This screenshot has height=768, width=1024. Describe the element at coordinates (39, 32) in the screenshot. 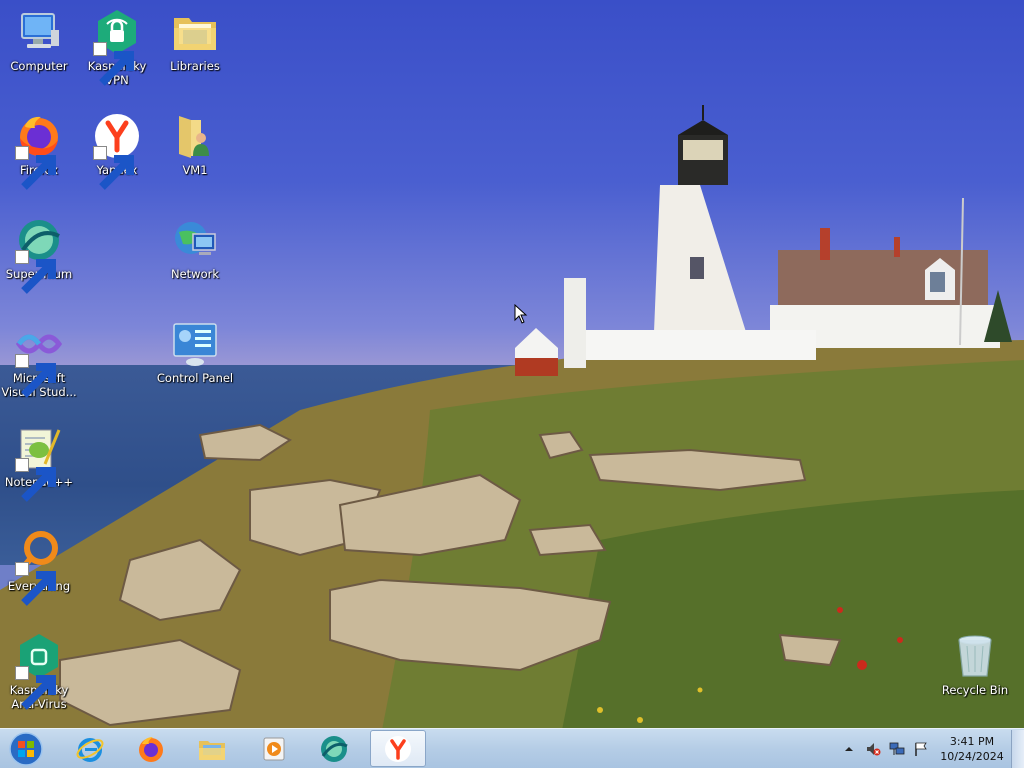

I see `computer-icon` at that location.